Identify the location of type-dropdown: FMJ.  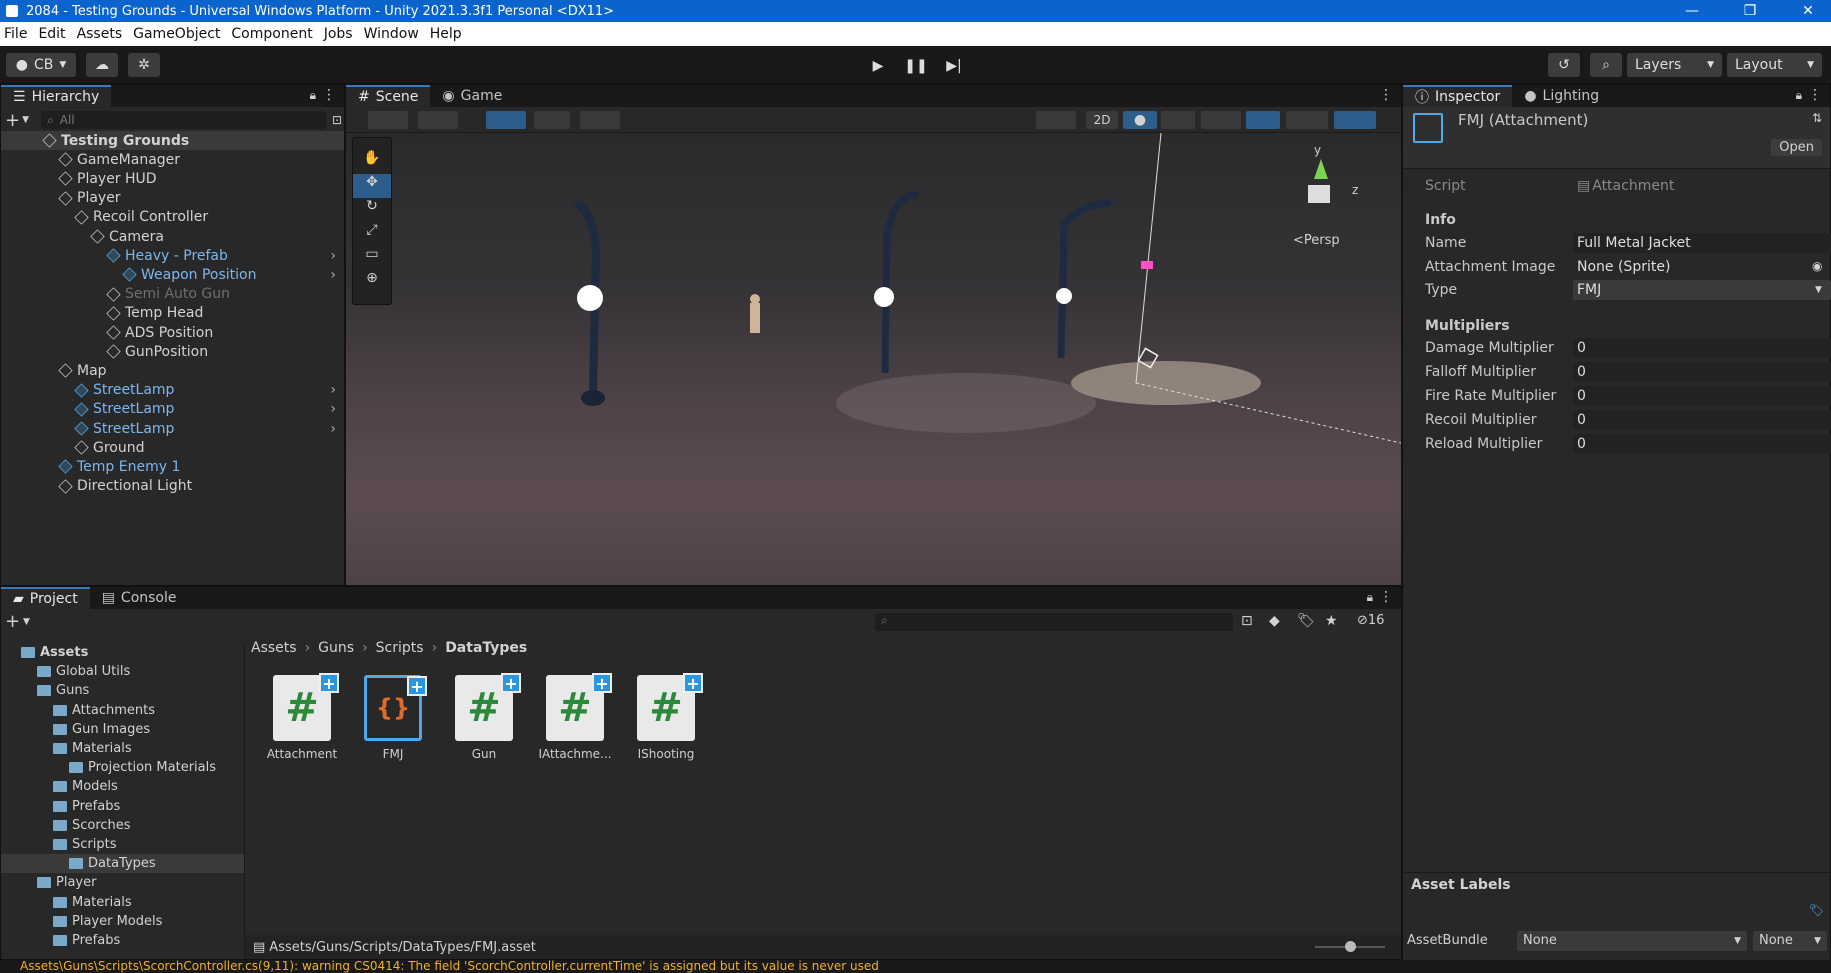
(1589, 290).